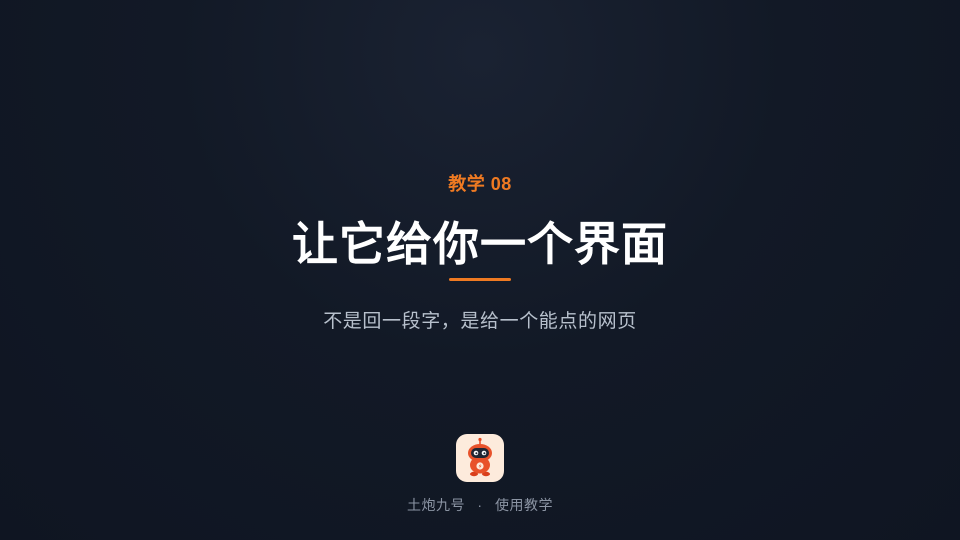  I want to click on footer-section-label: 使用教学, so click(523, 505).